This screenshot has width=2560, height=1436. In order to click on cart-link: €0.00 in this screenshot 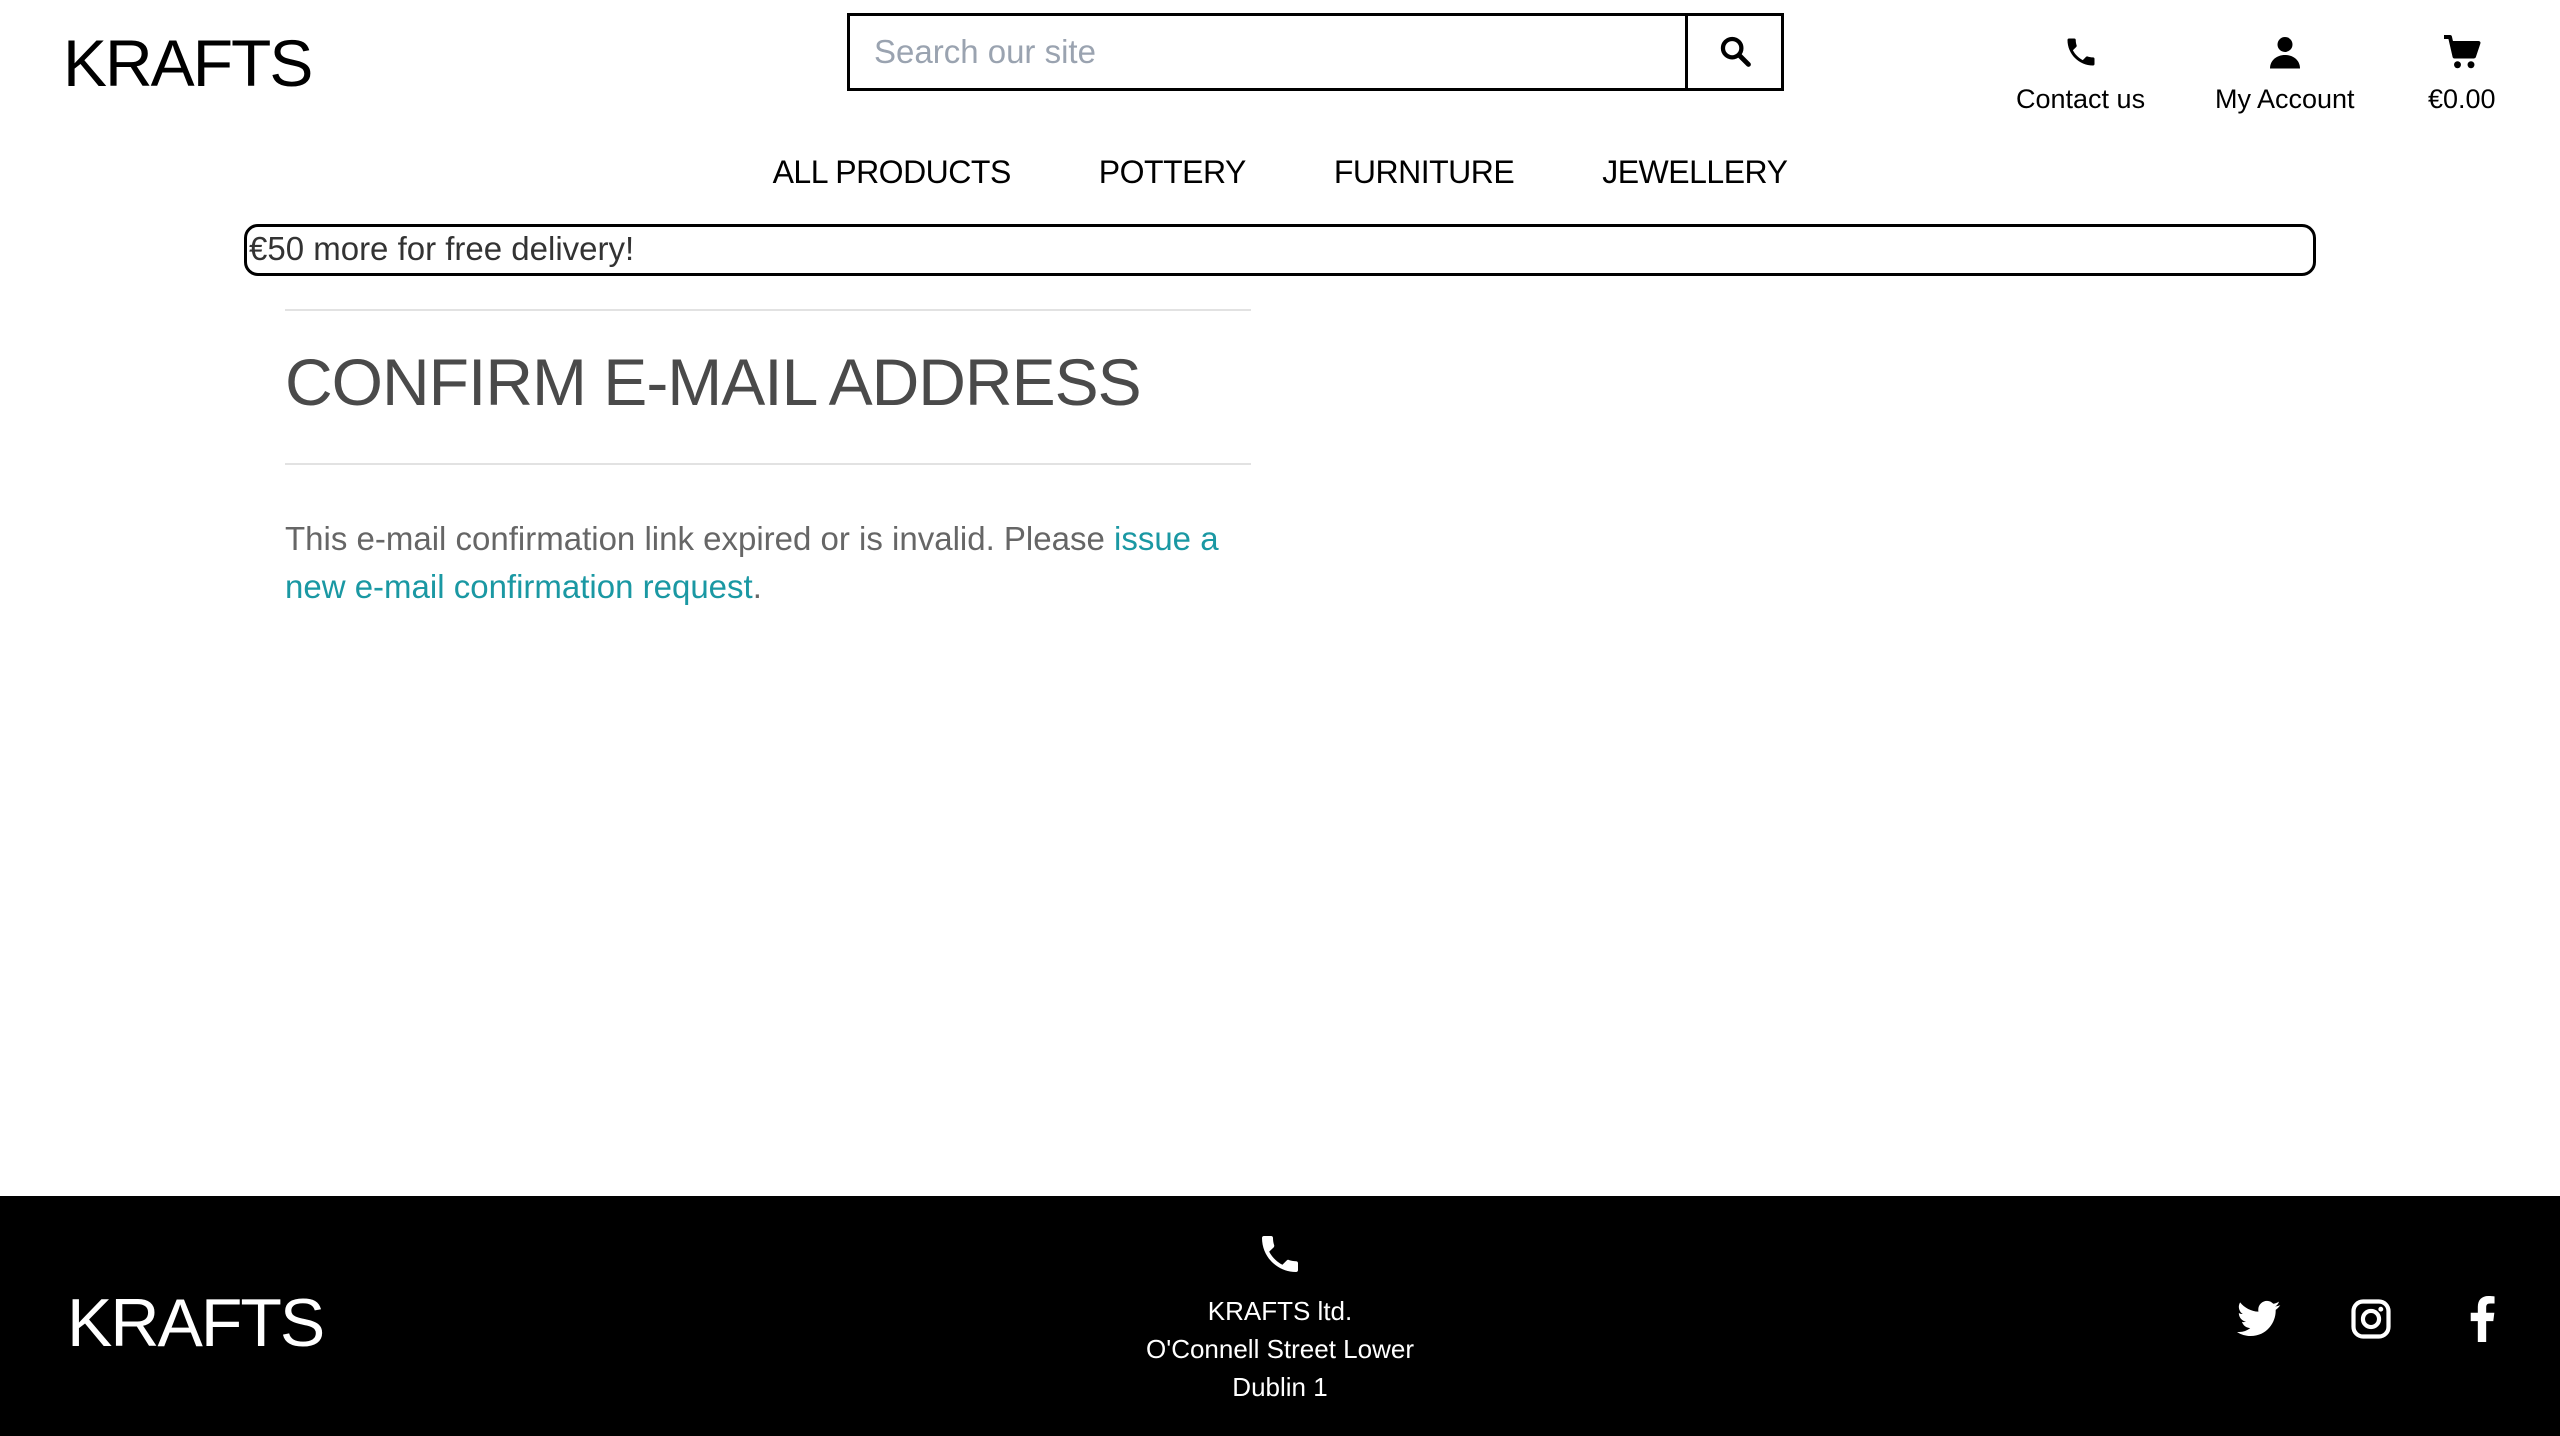, I will do `click(2462, 74)`.